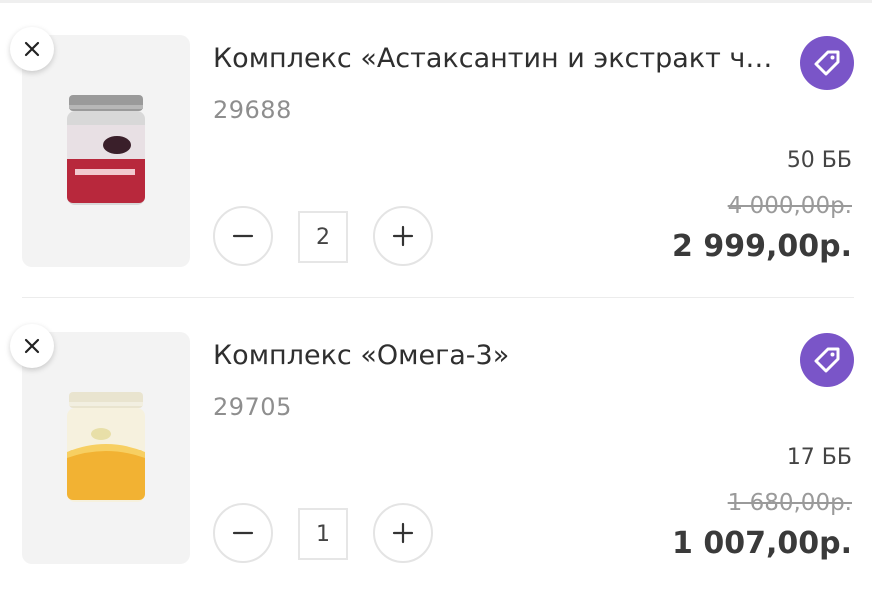 This screenshot has width=872, height=600. Describe the element at coordinates (819, 160) in the screenshot. I see `bonus-points: 50 ББ` at that location.